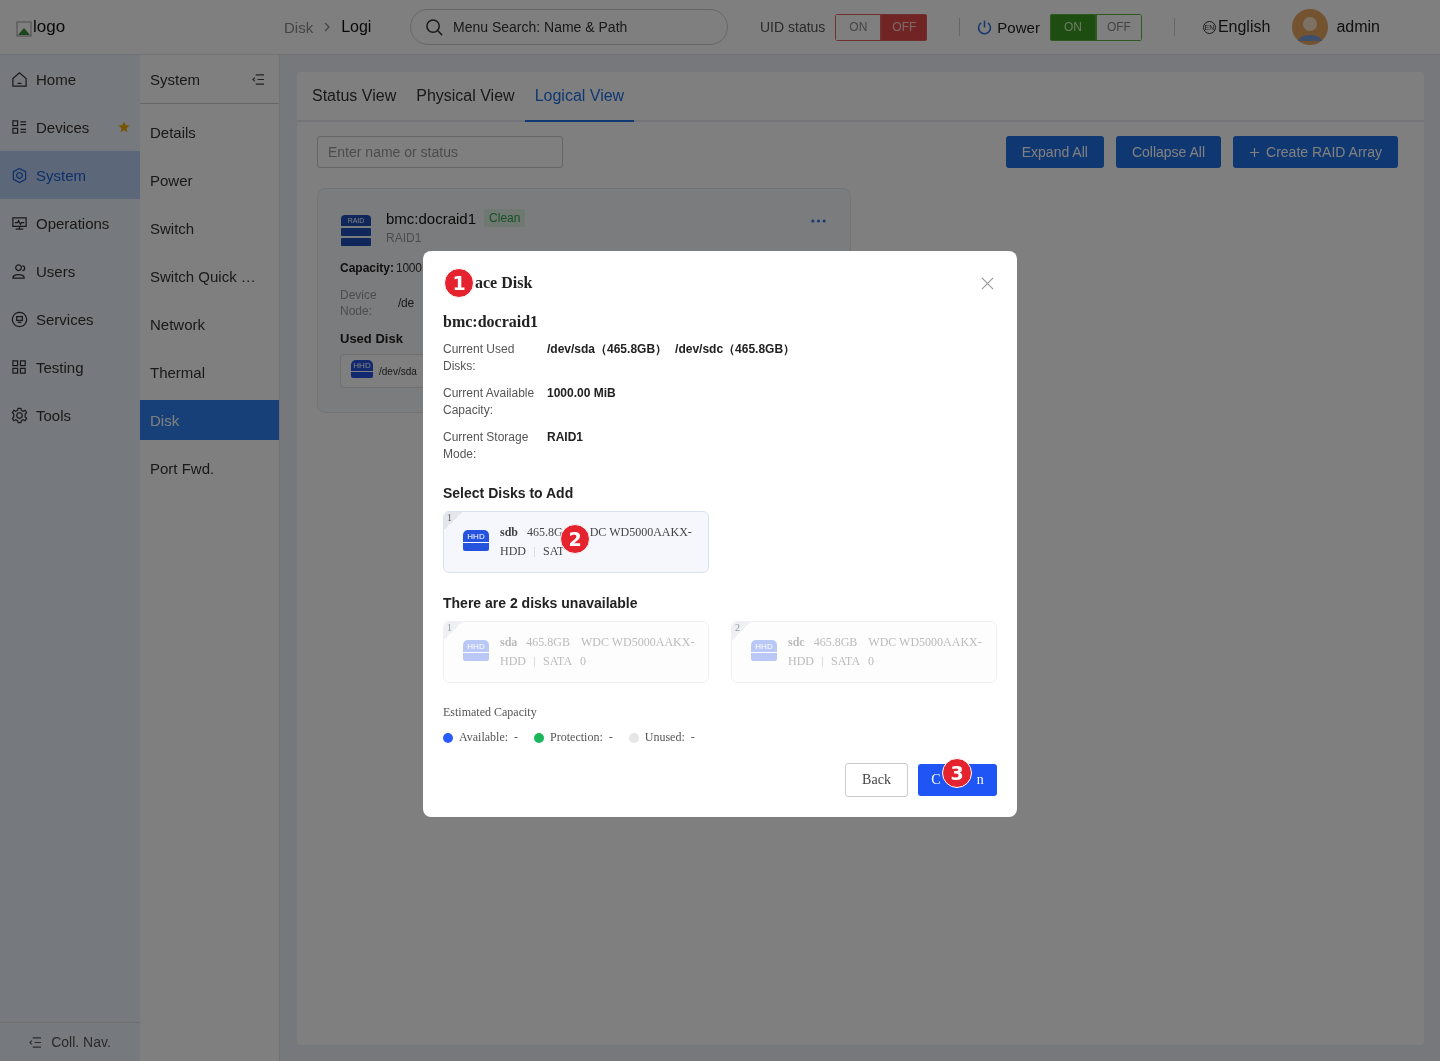  Describe the element at coordinates (957, 773) in the screenshot. I see `annotation-marker: 3` at that location.